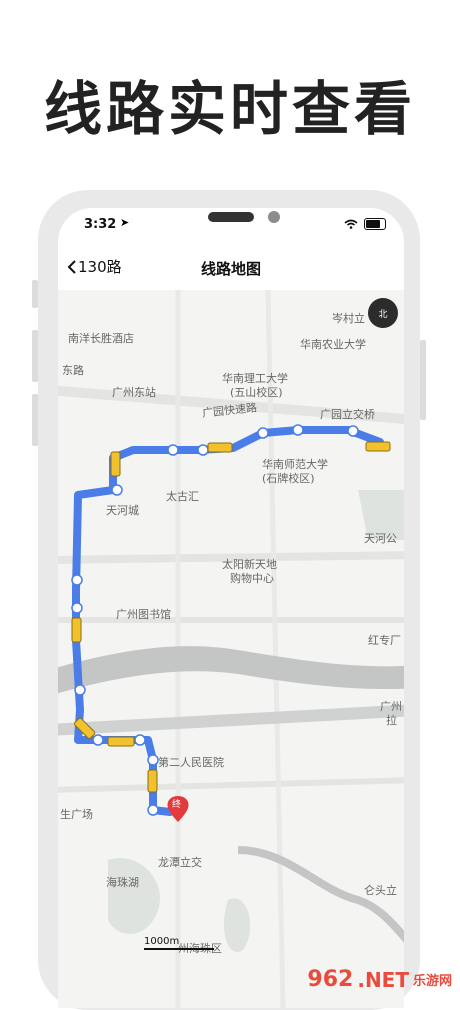  I want to click on map-label: 广州东站, so click(134, 392).